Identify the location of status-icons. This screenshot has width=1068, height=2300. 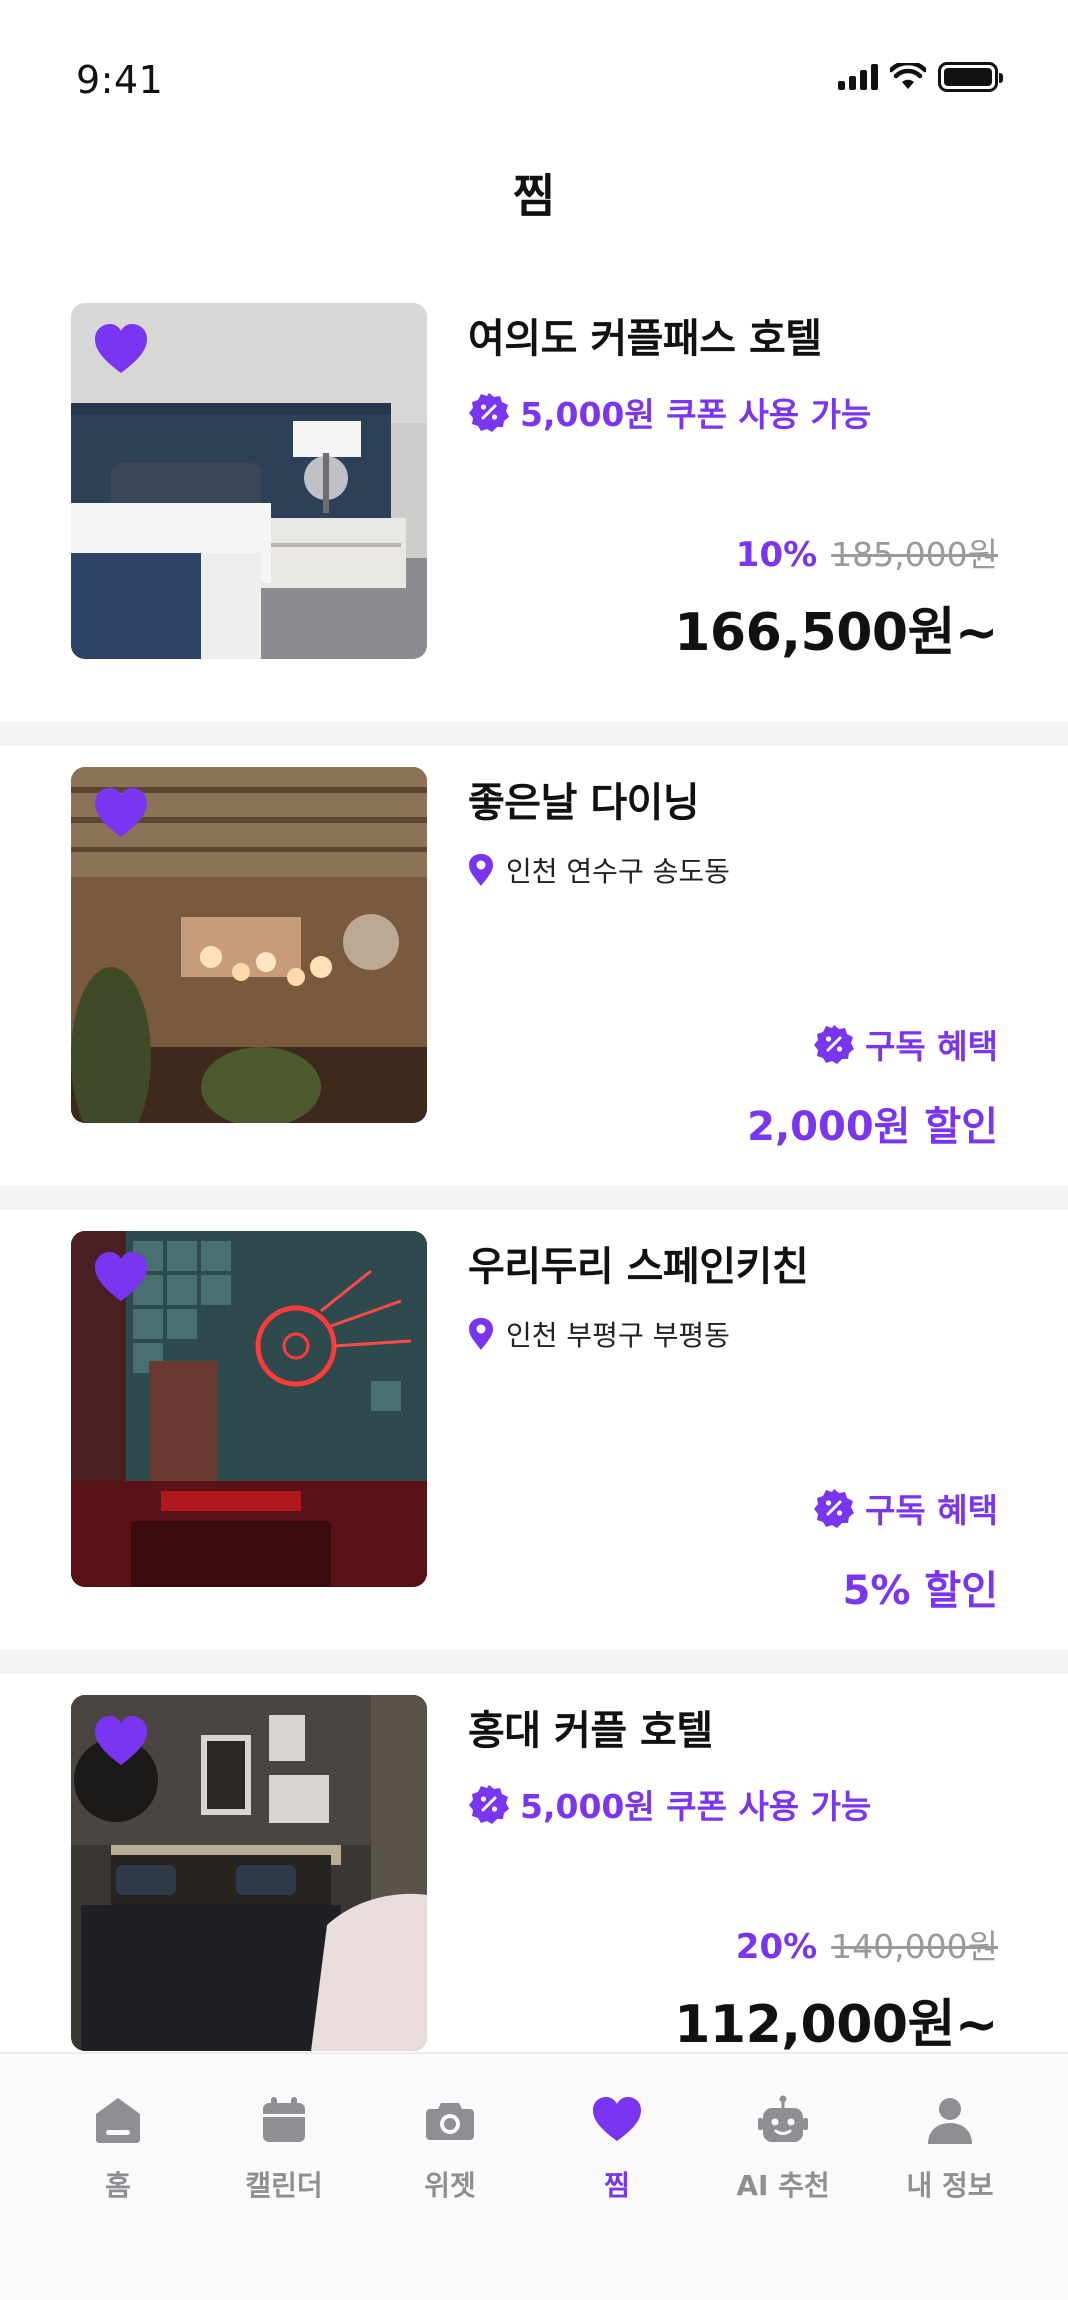
(920, 77).